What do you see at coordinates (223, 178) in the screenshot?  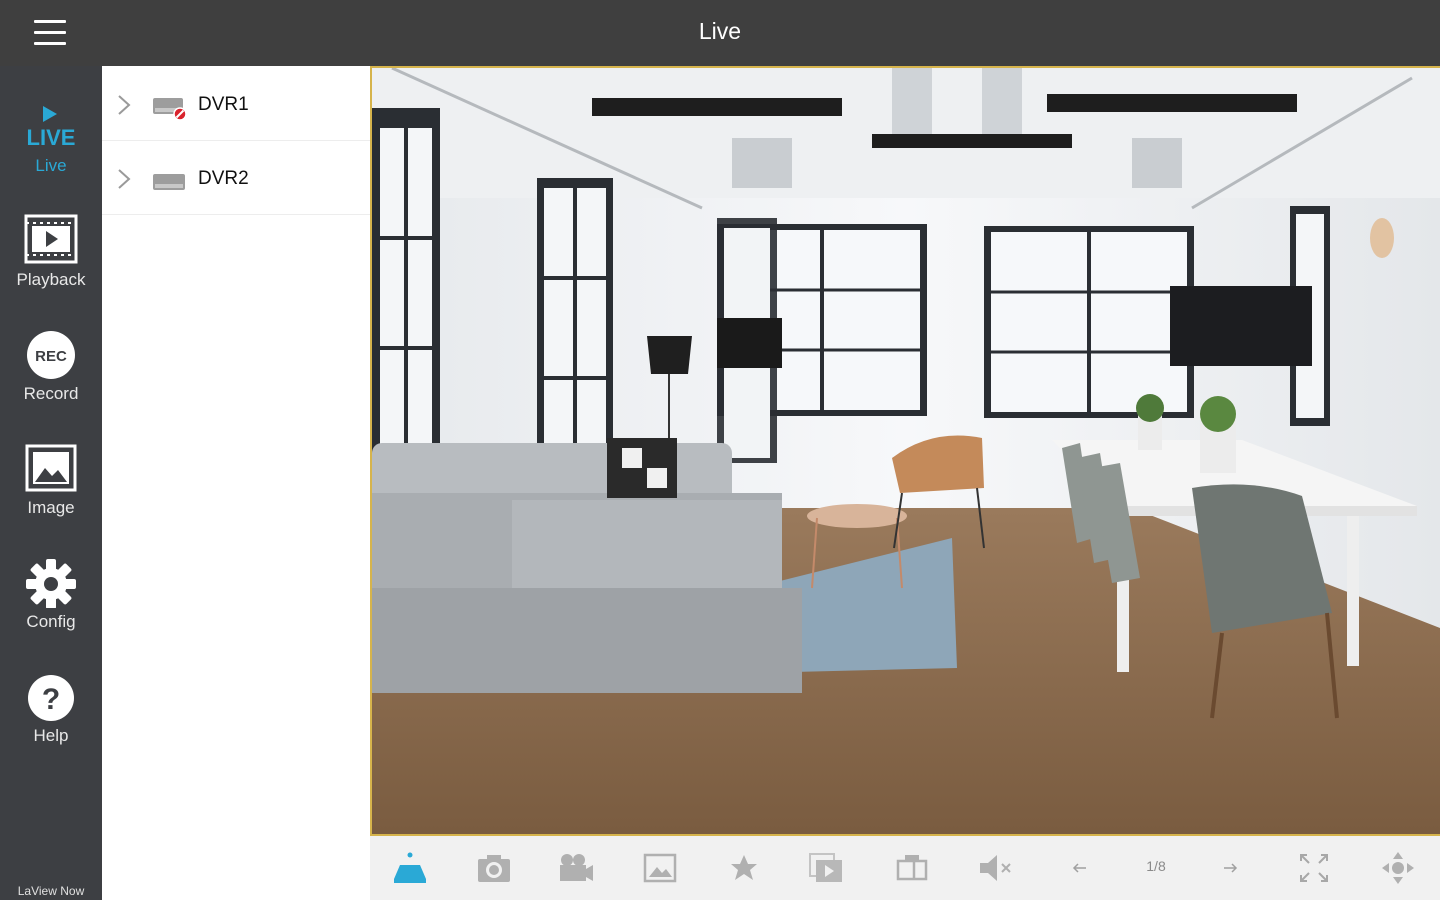 I see `device-name: DVR2` at bounding box center [223, 178].